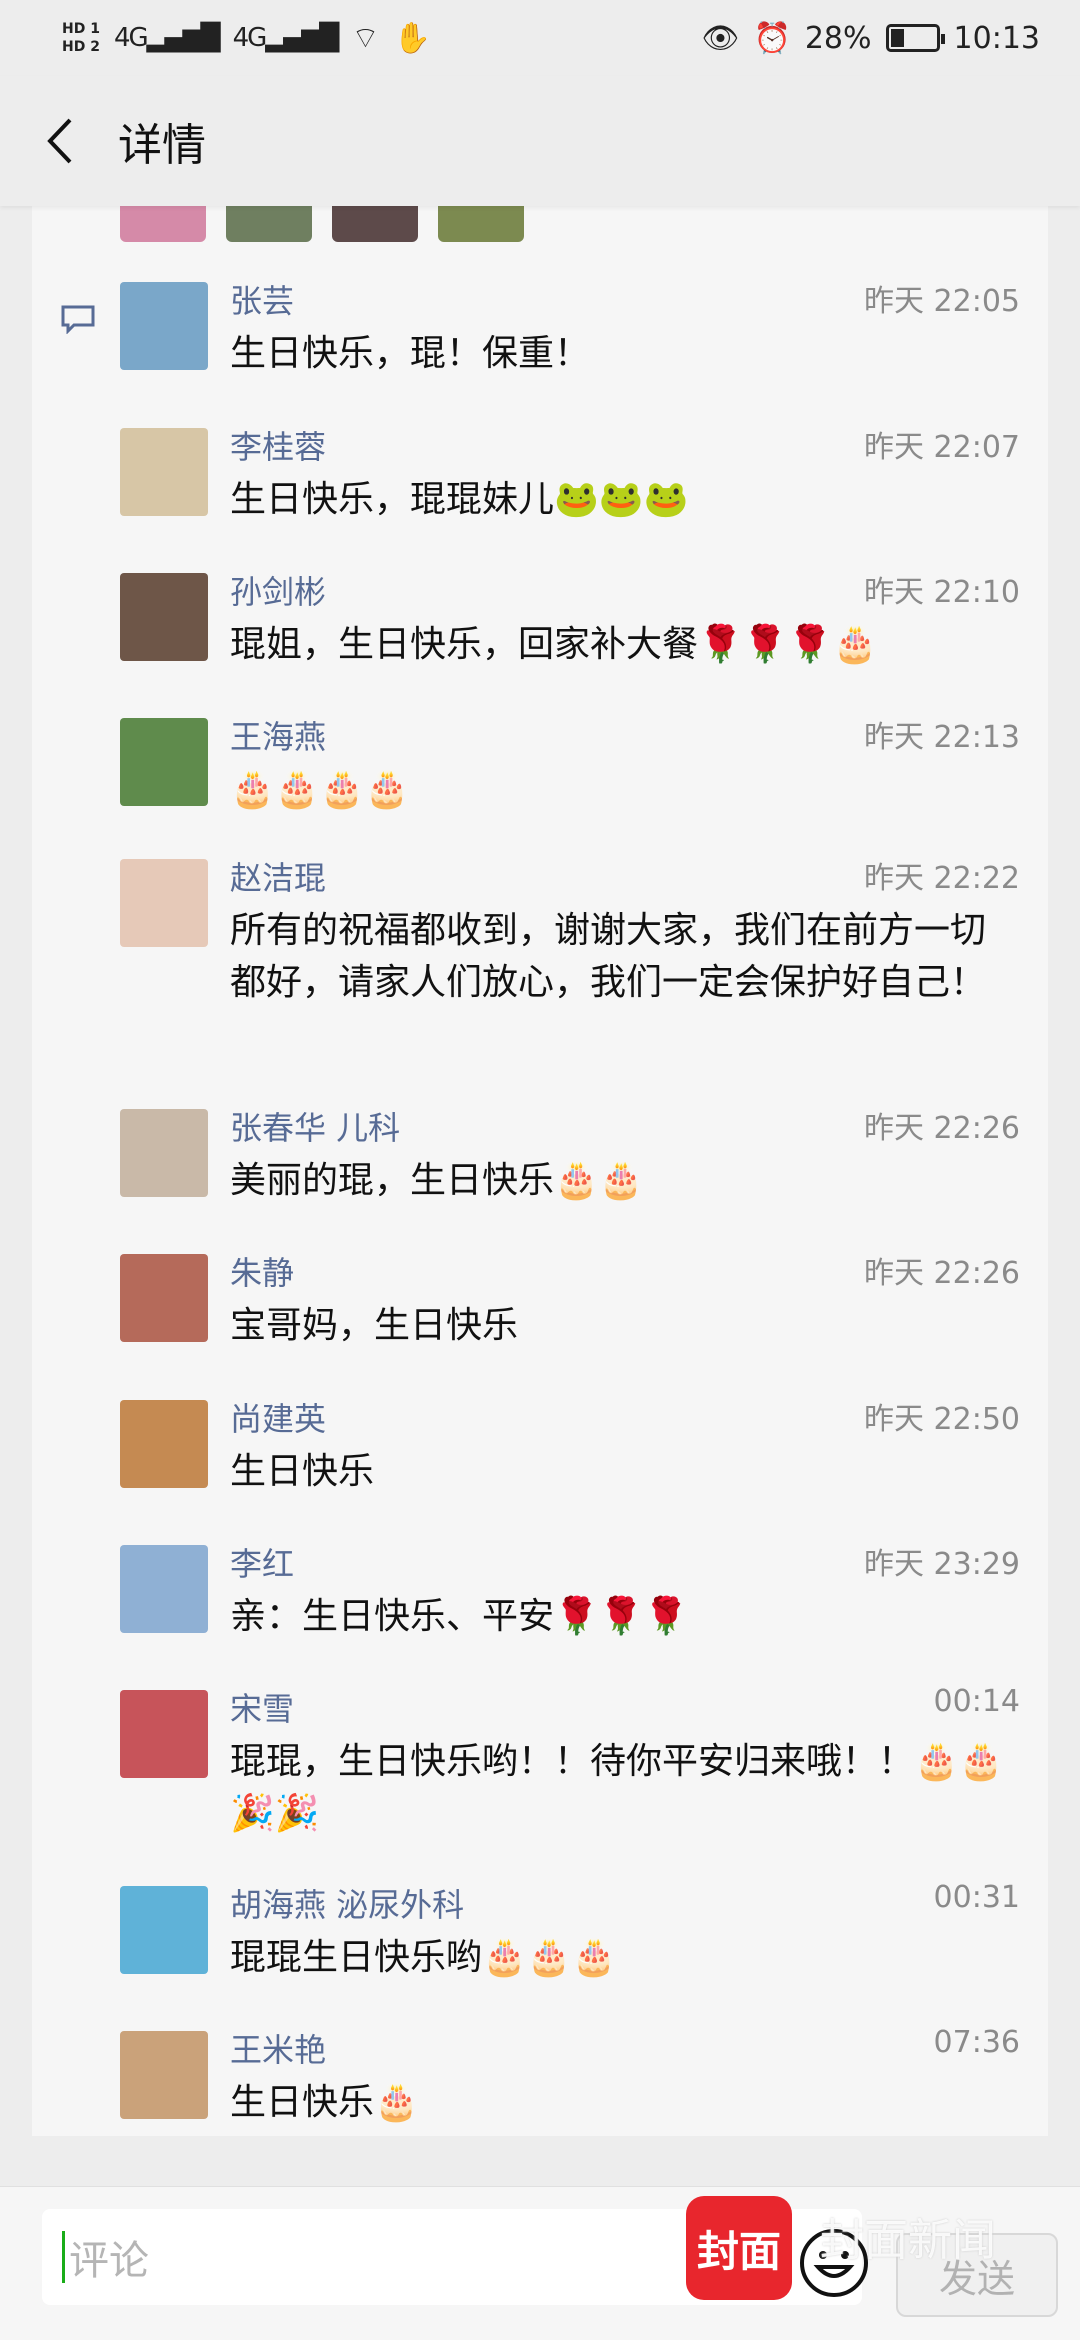 The width and height of the screenshot is (1080, 2340). Describe the element at coordinates (278, 2048) in the screenshot. I see `commenter-name: 王米艳` at that location.